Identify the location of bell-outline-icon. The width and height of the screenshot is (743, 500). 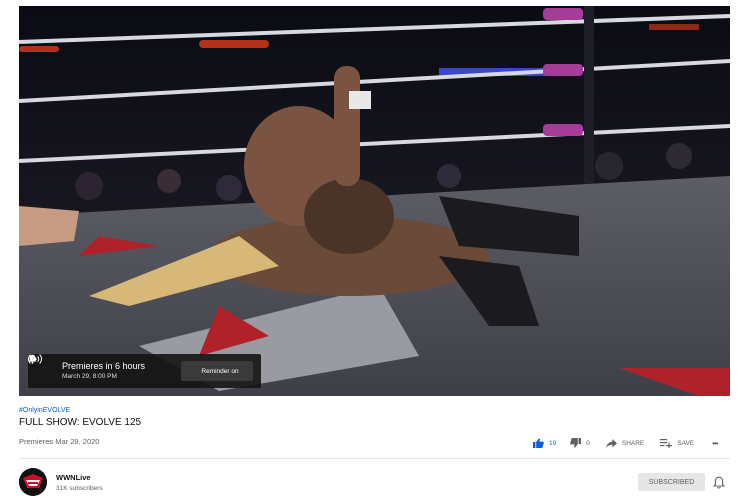
(719, 484).